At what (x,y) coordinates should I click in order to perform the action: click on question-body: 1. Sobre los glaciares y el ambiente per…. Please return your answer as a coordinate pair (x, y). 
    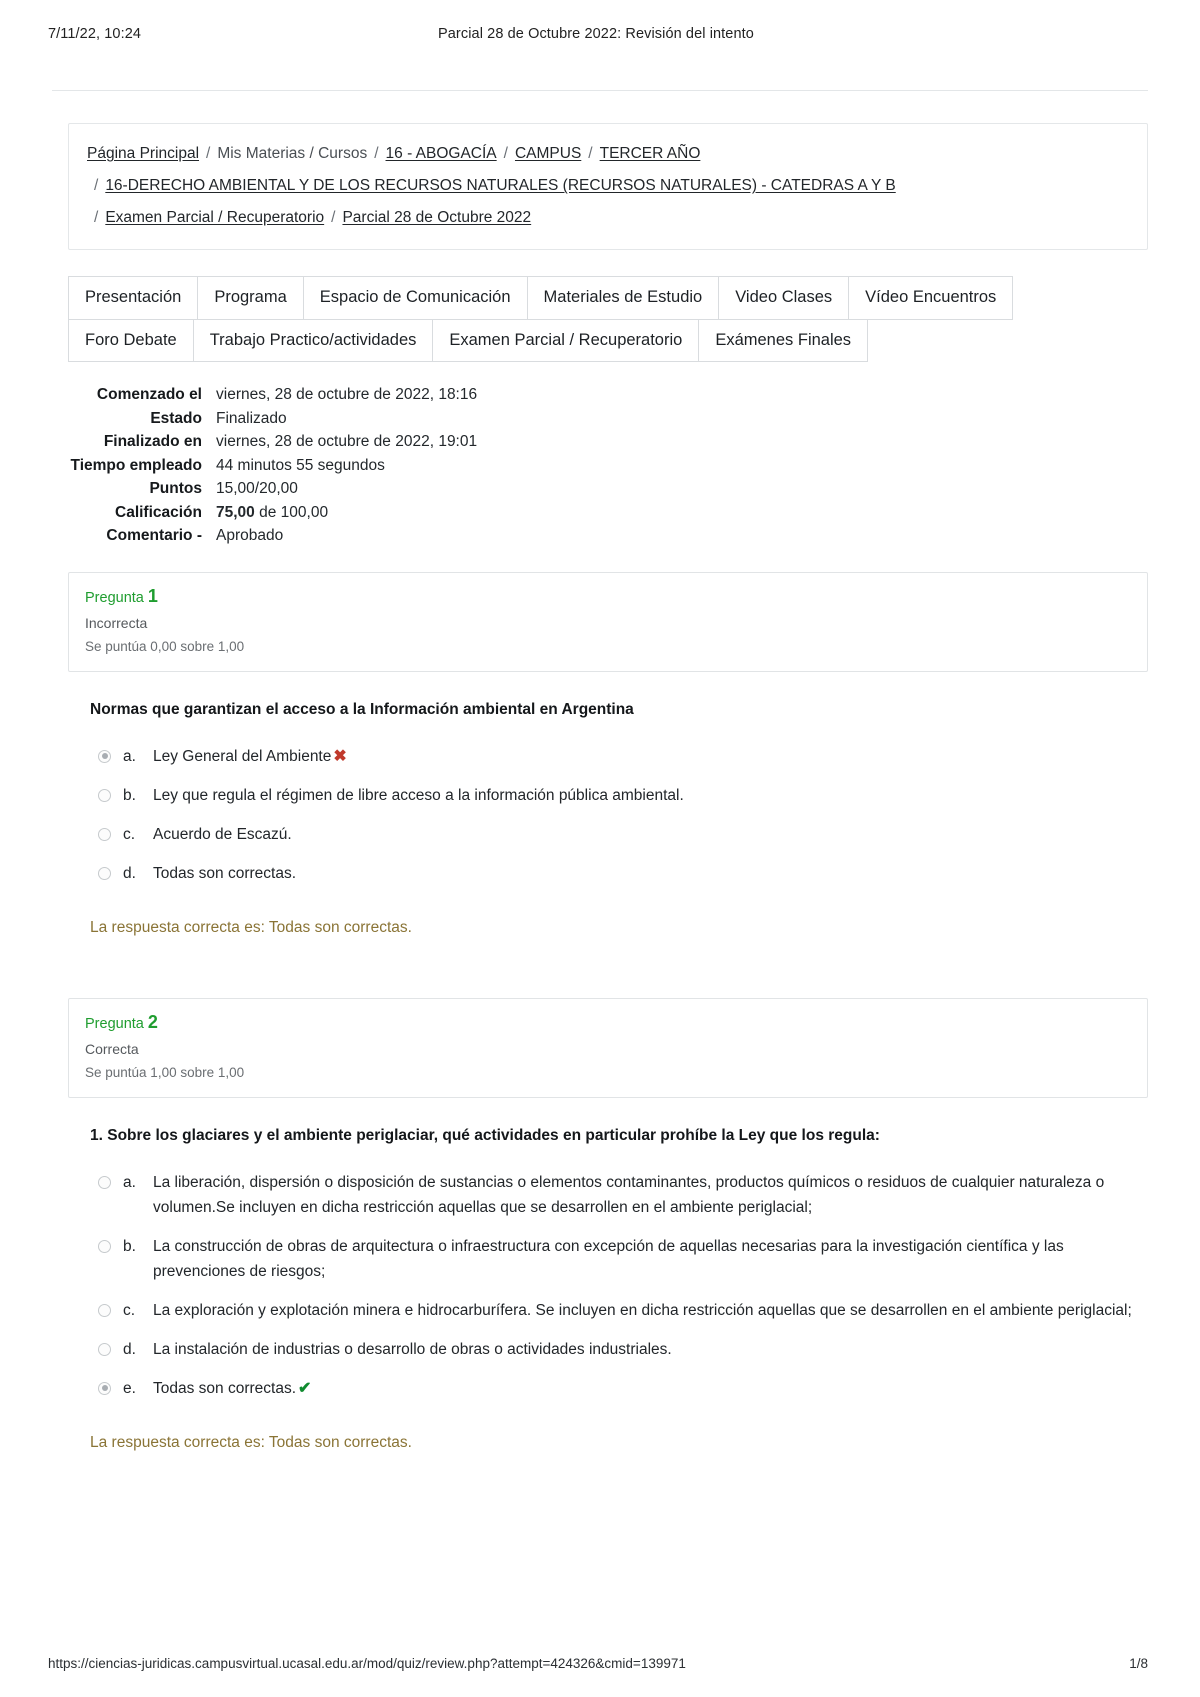
    Looking at the image, I should click on (619, 1262).